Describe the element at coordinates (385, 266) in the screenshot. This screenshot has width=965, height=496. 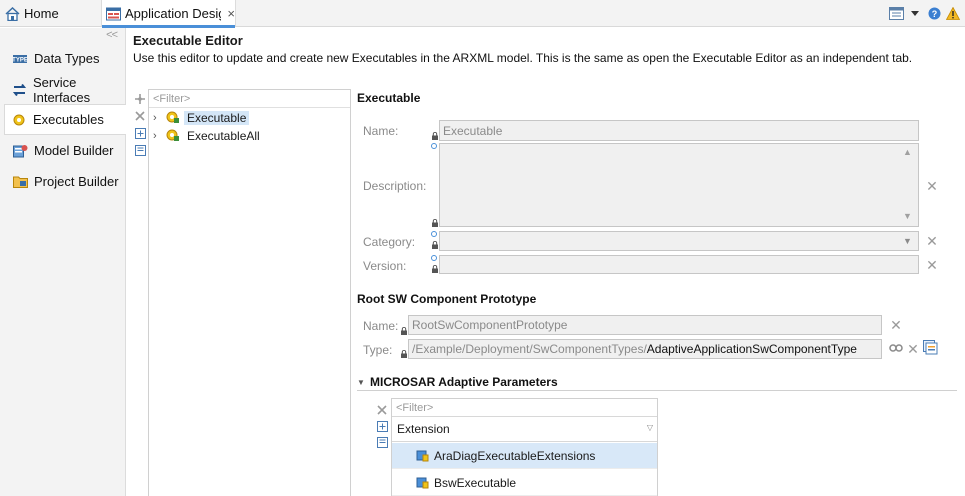
I see `version-label: Version:` at that location.